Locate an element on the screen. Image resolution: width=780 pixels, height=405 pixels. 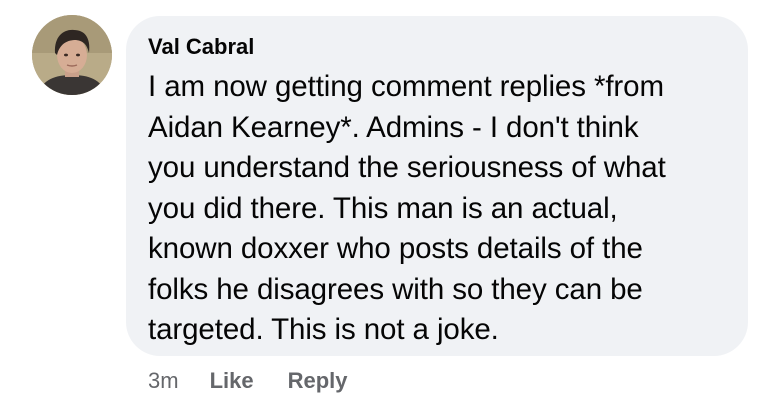
like-button: Like is located at coordinates (232, 381).